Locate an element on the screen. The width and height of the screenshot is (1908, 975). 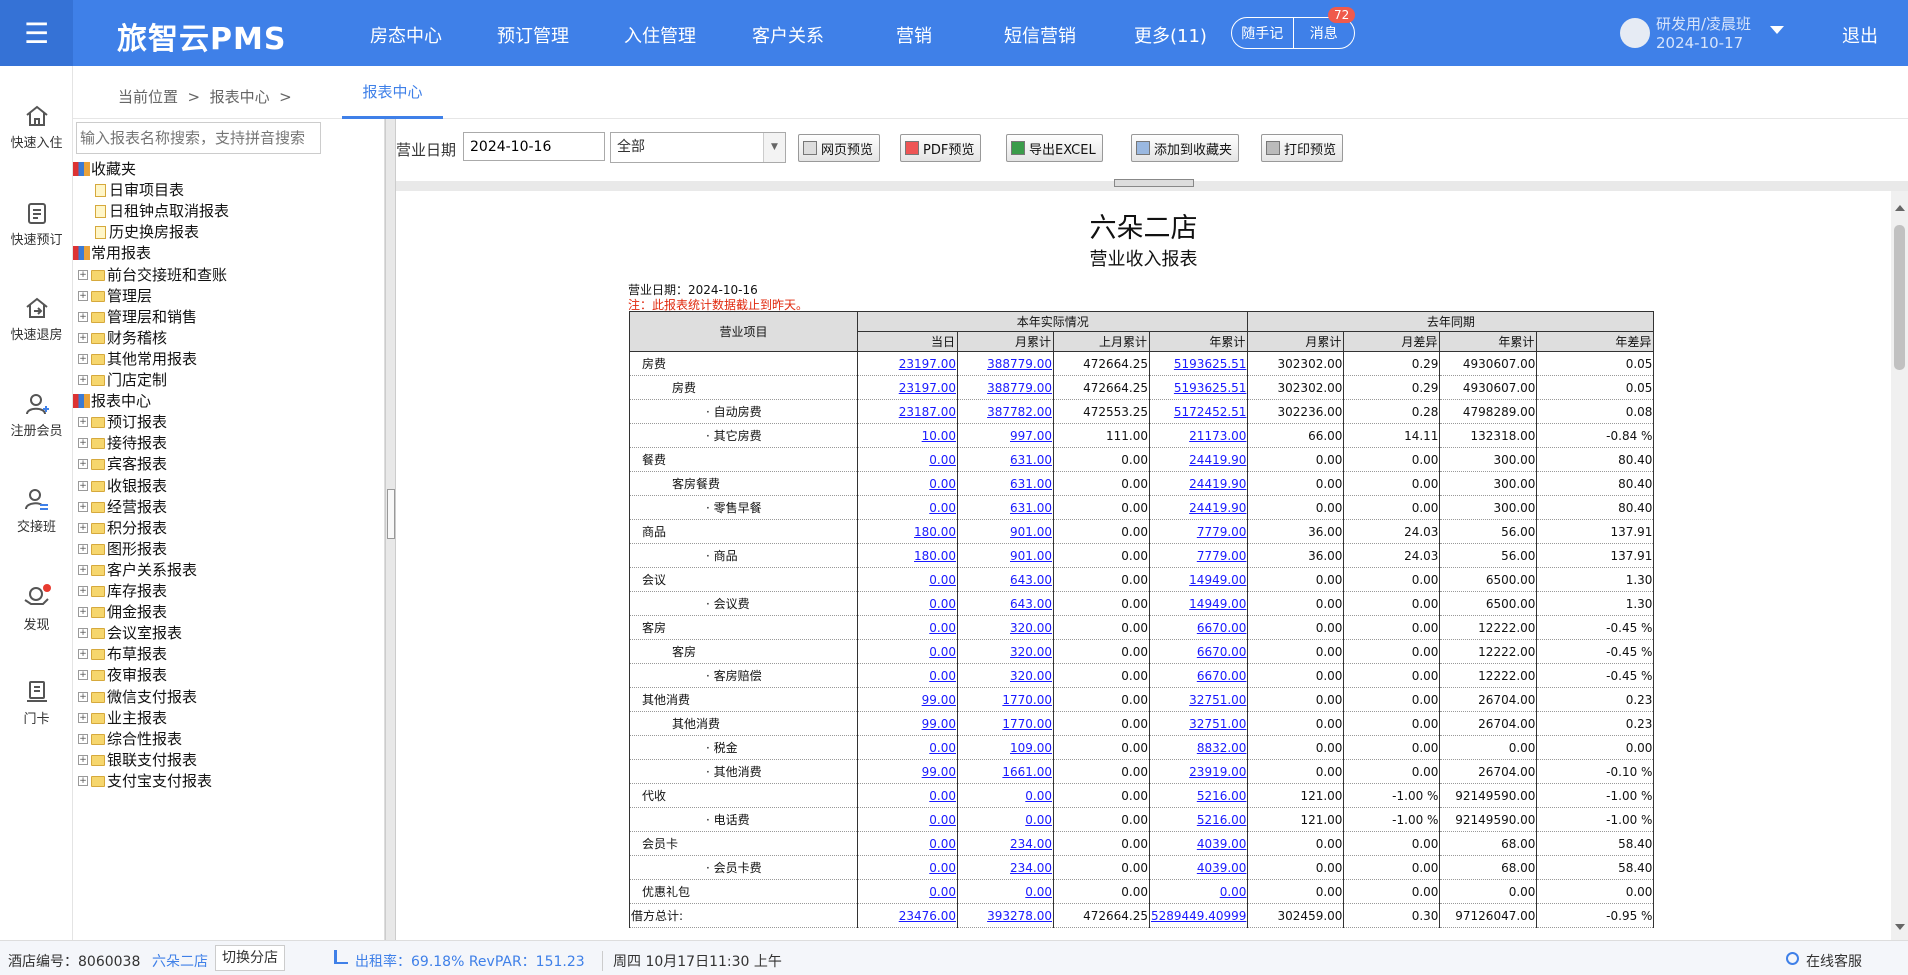
business-date-input is located at coordinates (534, 146).